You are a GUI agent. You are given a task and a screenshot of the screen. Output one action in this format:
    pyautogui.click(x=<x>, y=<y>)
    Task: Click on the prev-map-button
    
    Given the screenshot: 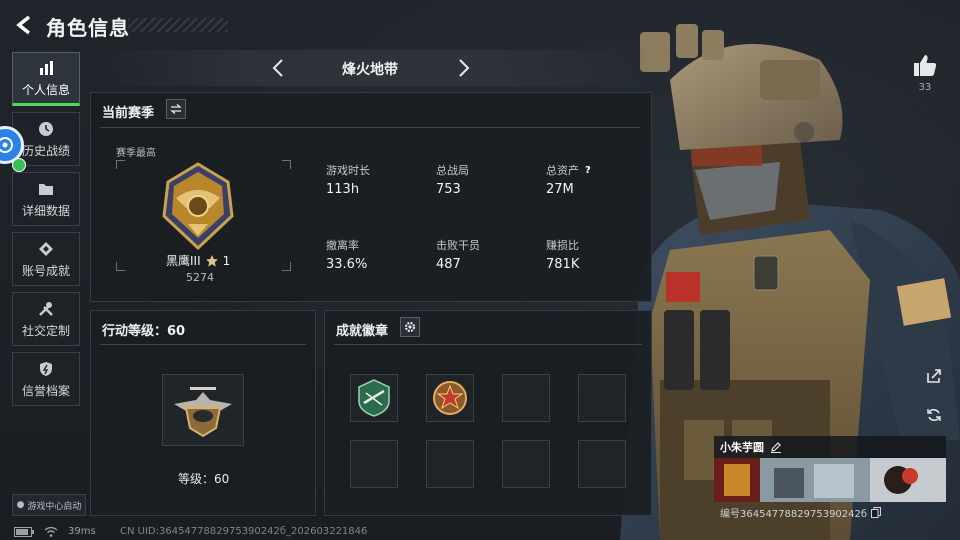 What is the action you would take?
    pyautogui.click(x=278, y=68)
    